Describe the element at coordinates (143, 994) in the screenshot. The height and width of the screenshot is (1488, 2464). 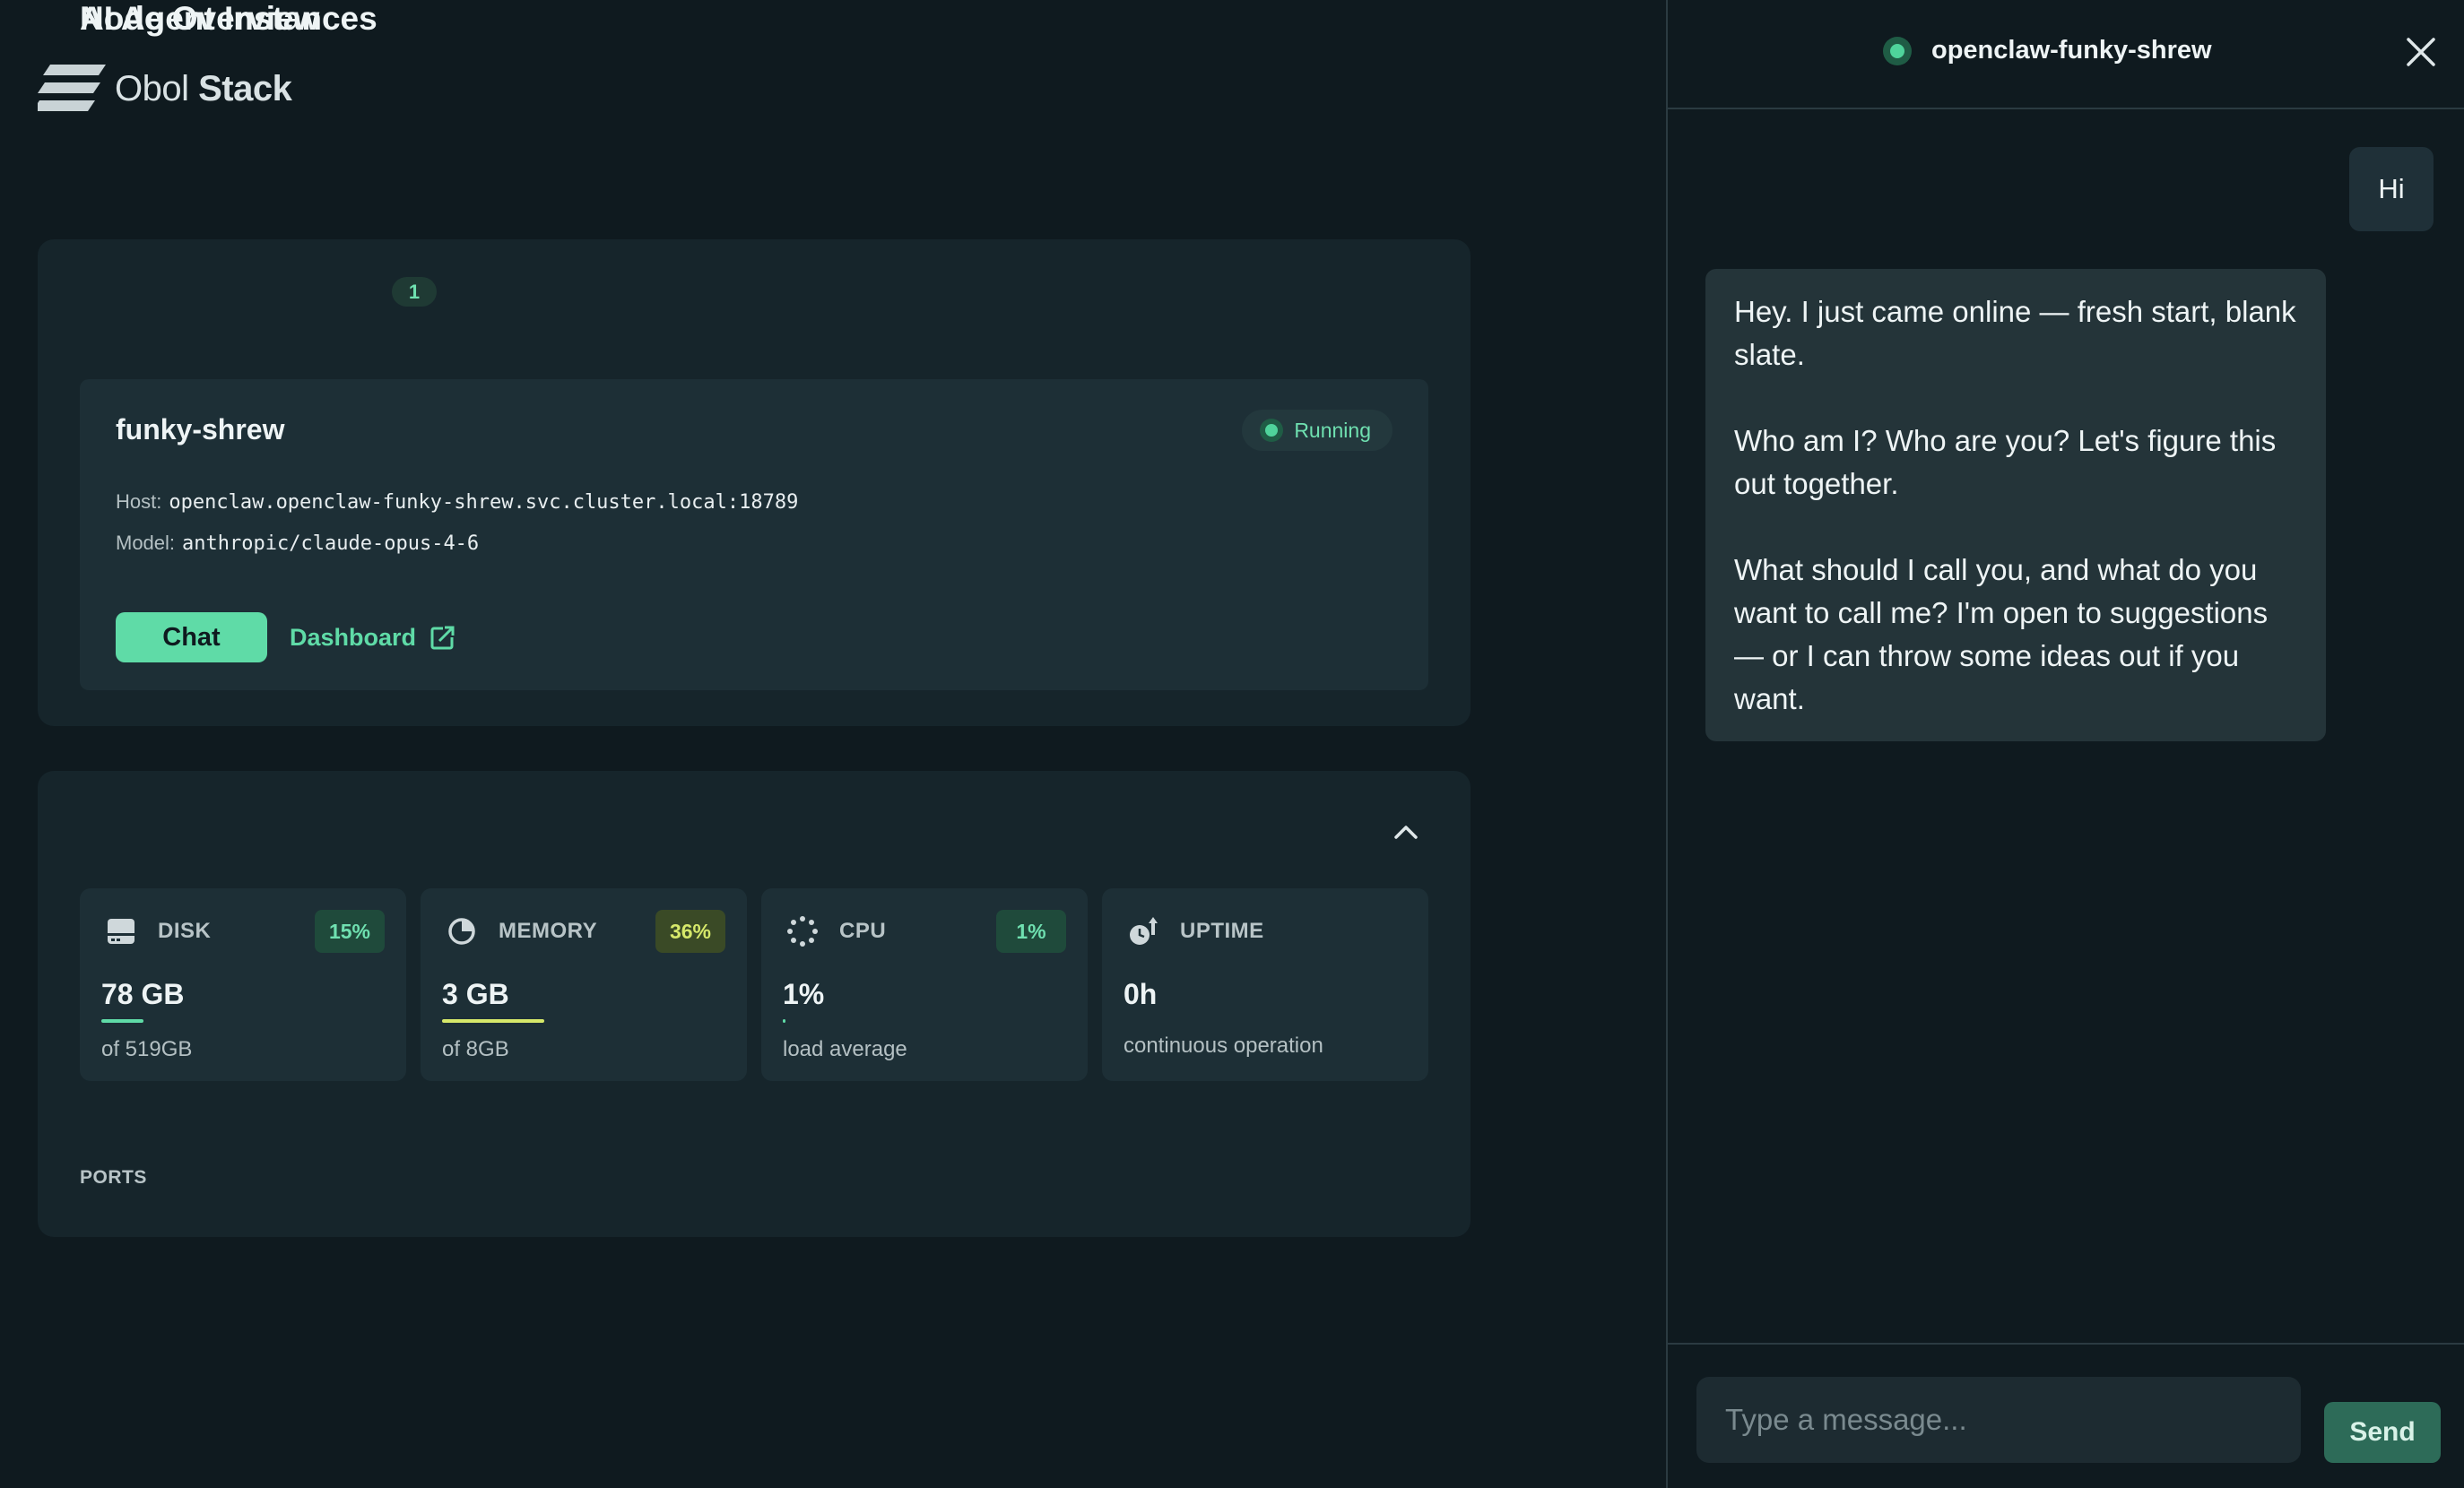
I see `disk-value: 78 GB` at that location.